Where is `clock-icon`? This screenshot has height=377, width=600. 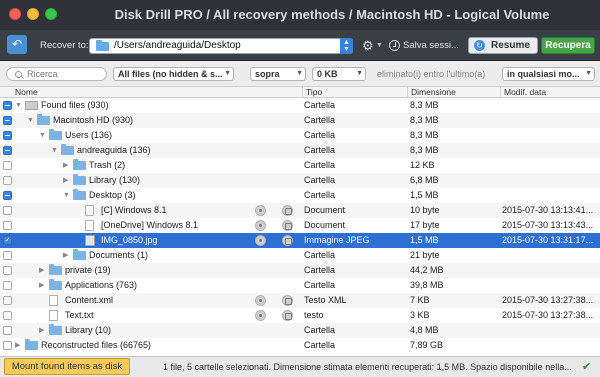 clock-icon is located at coordinates (394, 45).